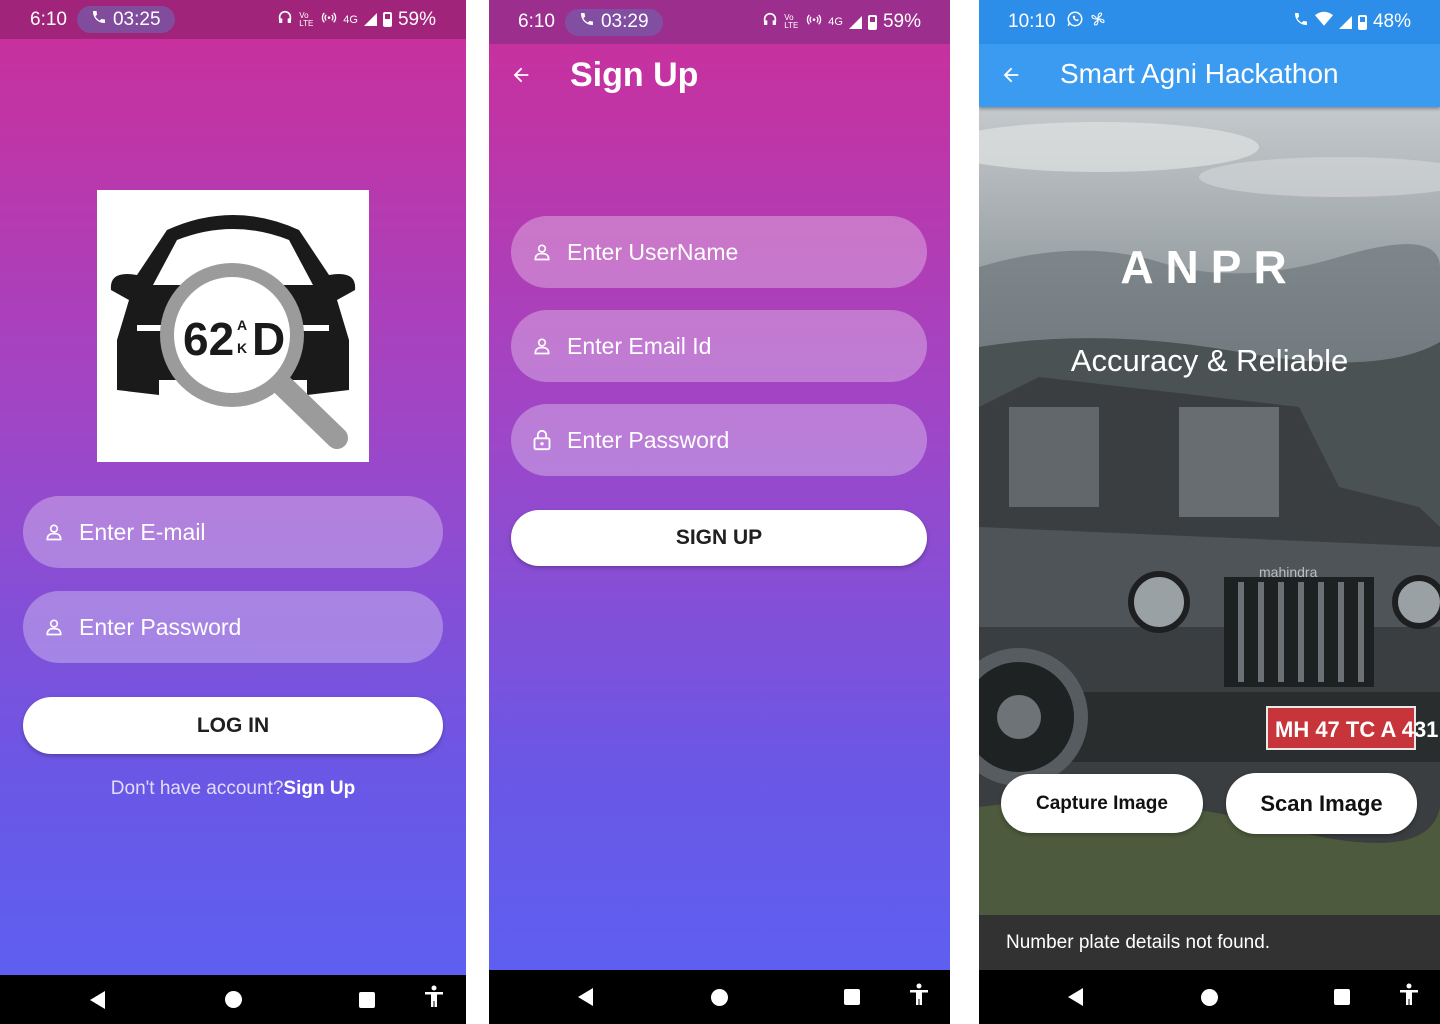 The width and height of the screenshot is (1440, 1024). I want to click on snackbar: Number plate details not found., so click(1209, 942).